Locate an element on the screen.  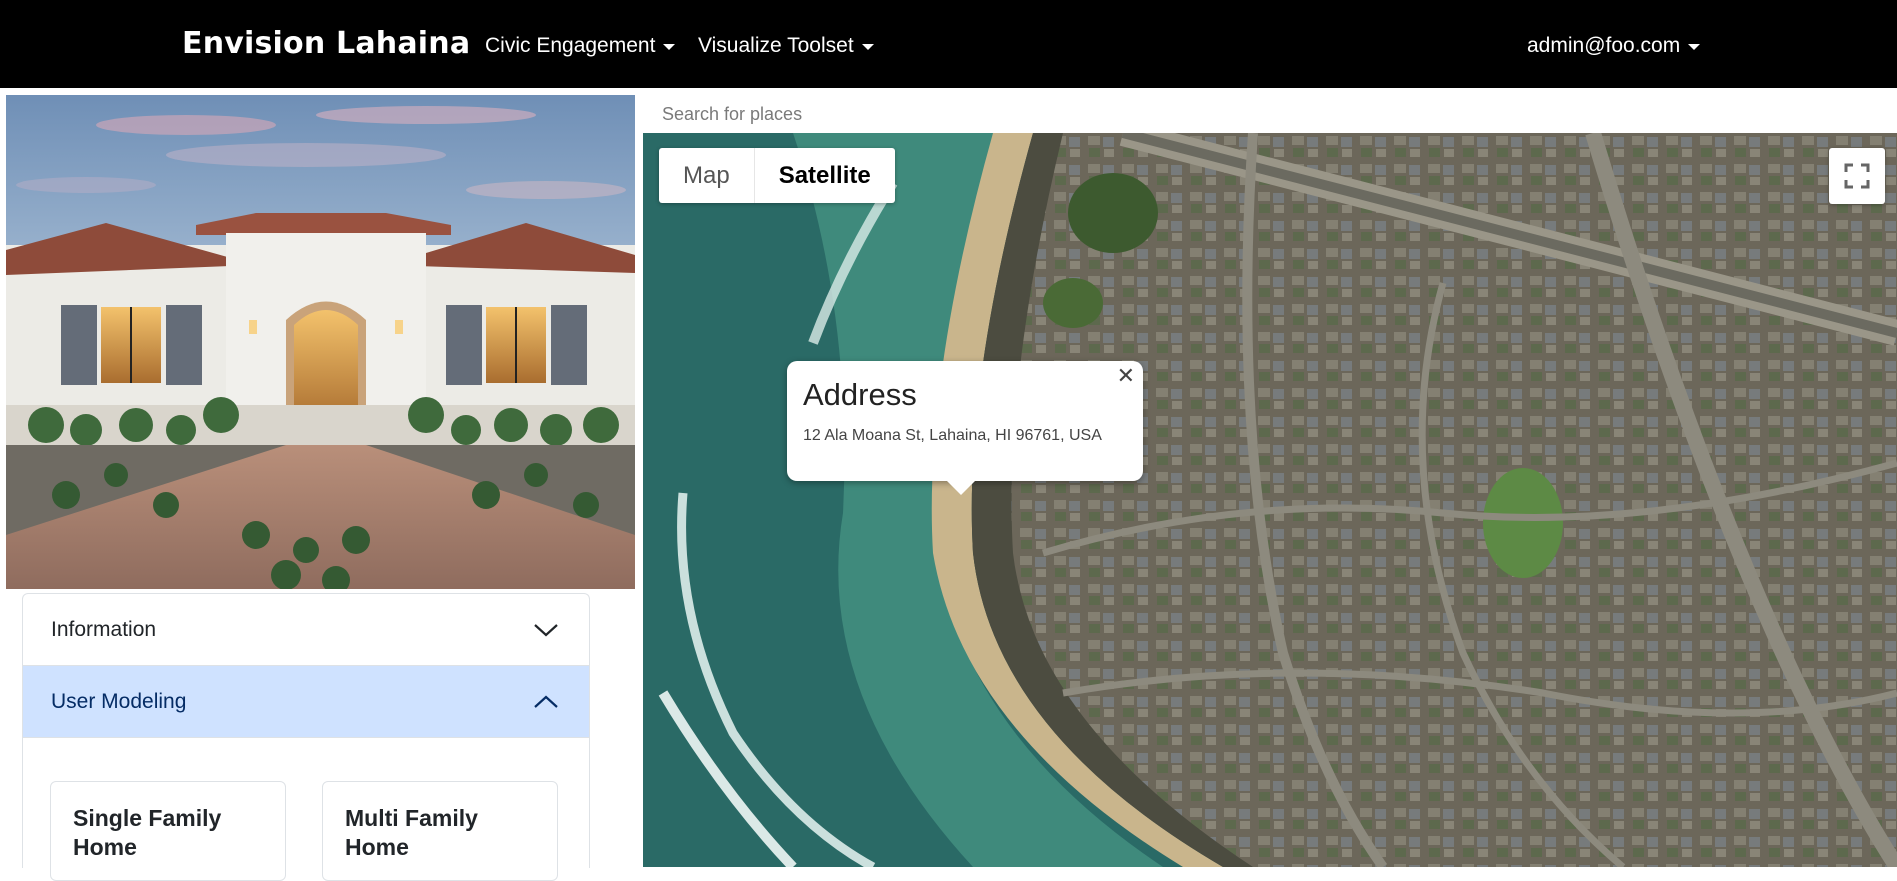
nav-visualize-toolset: Visualize Toolset is located at coordinates (786, 46).